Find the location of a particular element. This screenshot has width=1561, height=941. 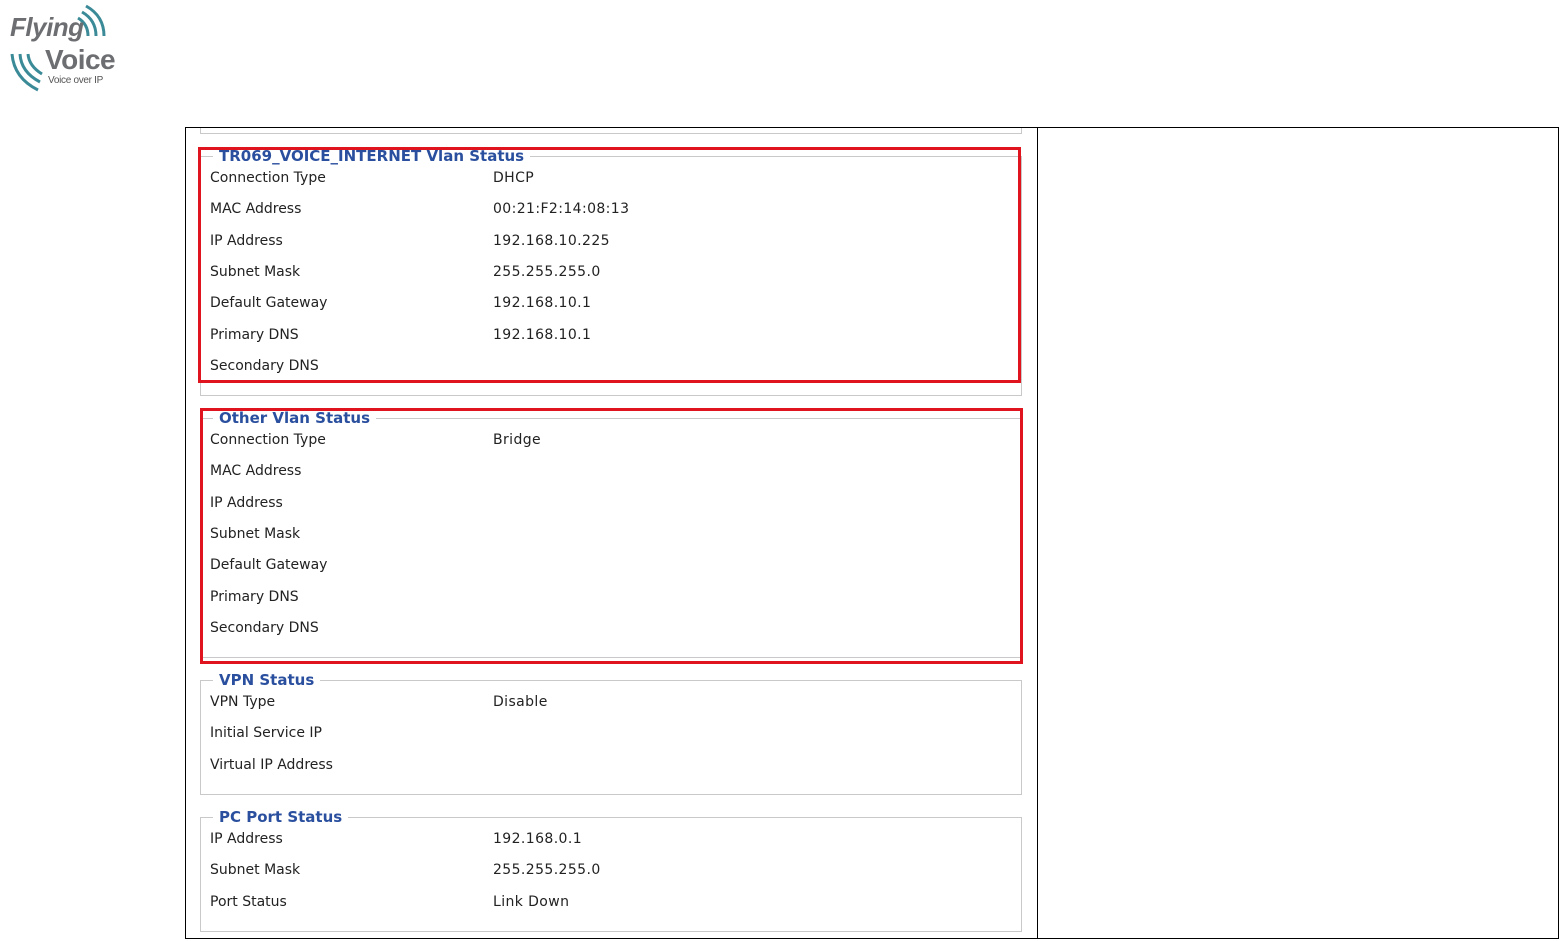

status-row: IP Address 192.168.10.225 is located at coordinates (611, 241).